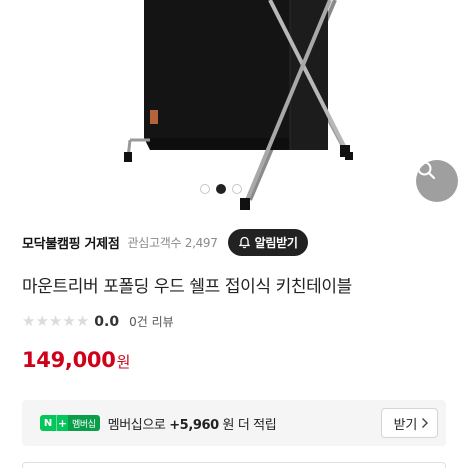 The width and height of the screenshot is (468, 468). I want to click on store-name: 모닥불캠핑 거제점, so click(71, 242).